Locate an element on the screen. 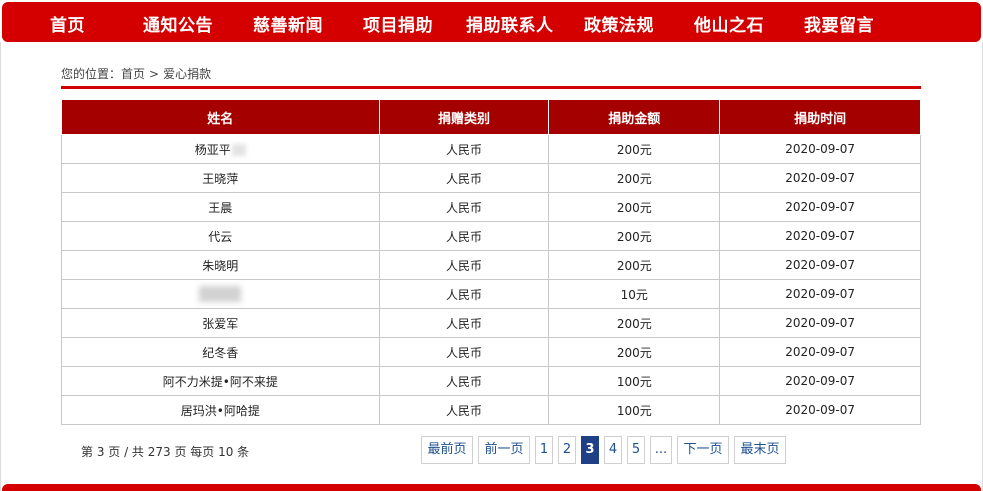 The width and height of the screenshot is (983, 491). donor-name: 张爱军 is located at coordinates (220, 323).